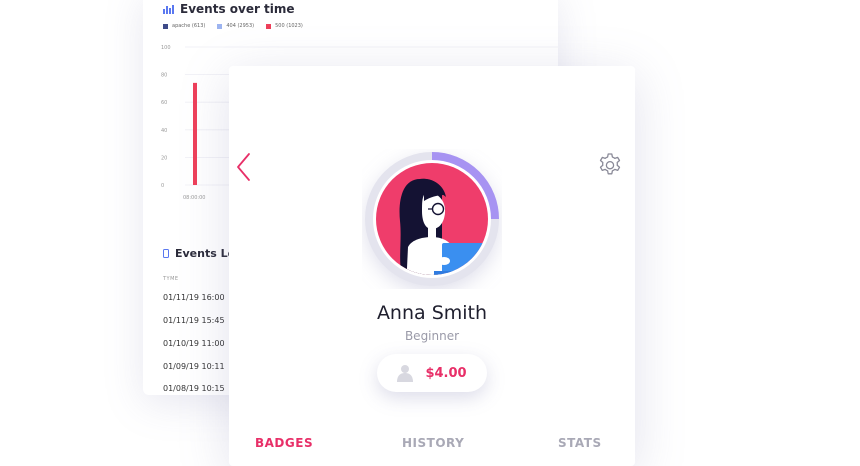  I want to click on chart-title: Events over time, so click(229, 9).